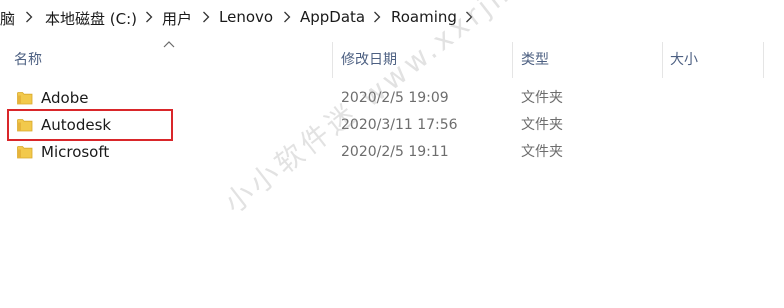  Describe the element at coordinates (7, 18) in the screenshot. I see `breadcrumb-item-computer: 电脑` at that location.